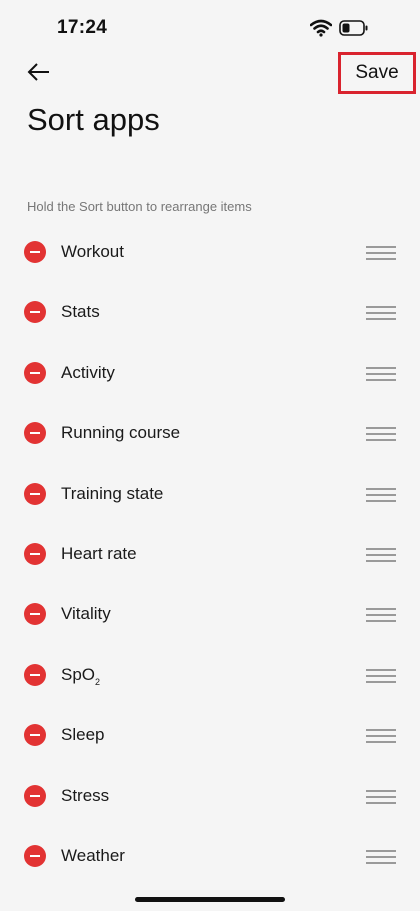  I want to click on back-button, so click(39, 72).